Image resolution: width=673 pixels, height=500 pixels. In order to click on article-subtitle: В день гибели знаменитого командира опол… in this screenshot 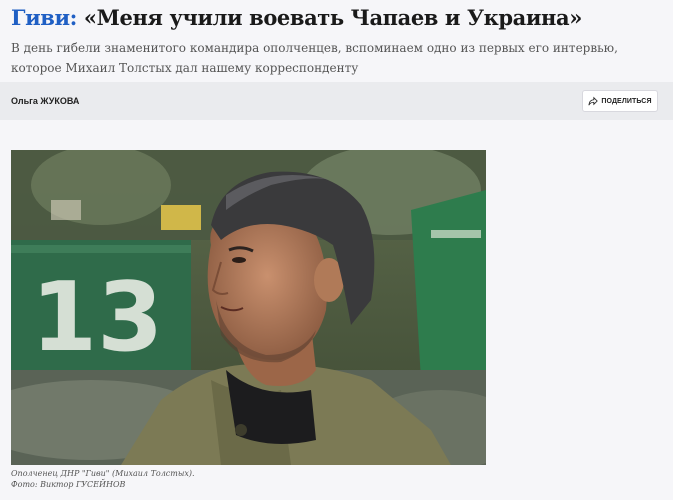, I will do `click(314, 58)`.